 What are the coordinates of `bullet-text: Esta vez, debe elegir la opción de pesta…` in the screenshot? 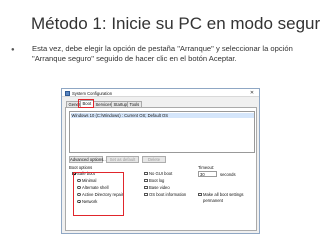 It's located at (162, 53).